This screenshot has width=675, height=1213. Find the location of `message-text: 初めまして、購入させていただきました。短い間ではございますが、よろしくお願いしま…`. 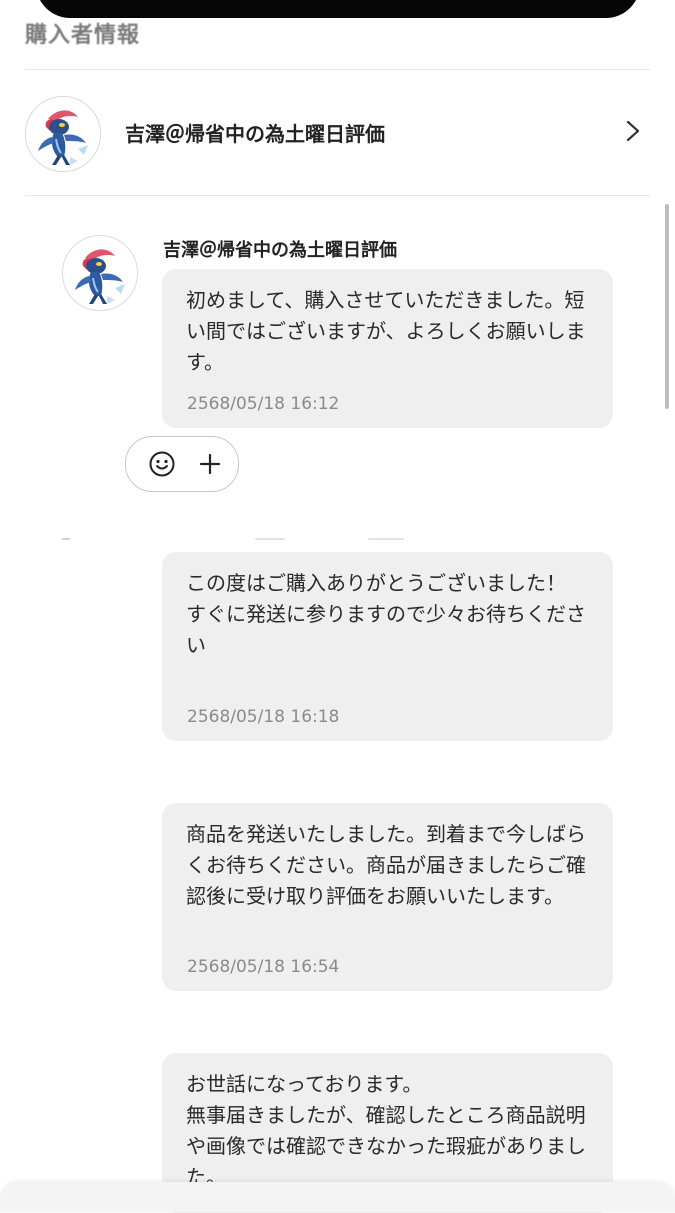

message-text: 初めまして、購入させていただきました。短い間ではございますが、よろしくお願いしま… is located at coordinates (386, 331).